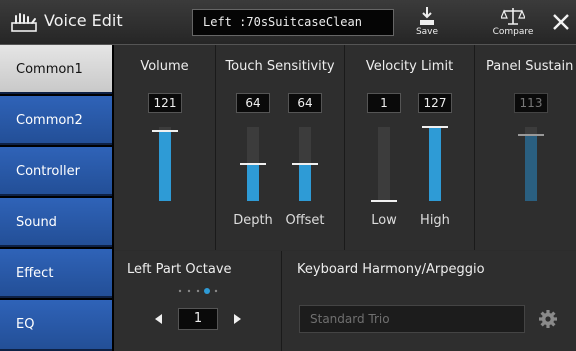 The image size is (576, 351). I want to click on volume-value: 121, so click(165, 103).